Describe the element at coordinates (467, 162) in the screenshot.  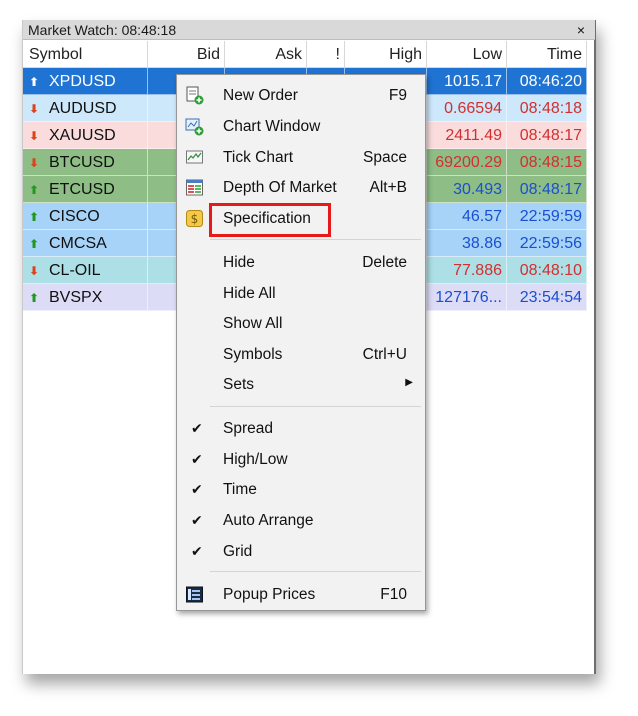
I see `low-cell: 69200.29` at that location.